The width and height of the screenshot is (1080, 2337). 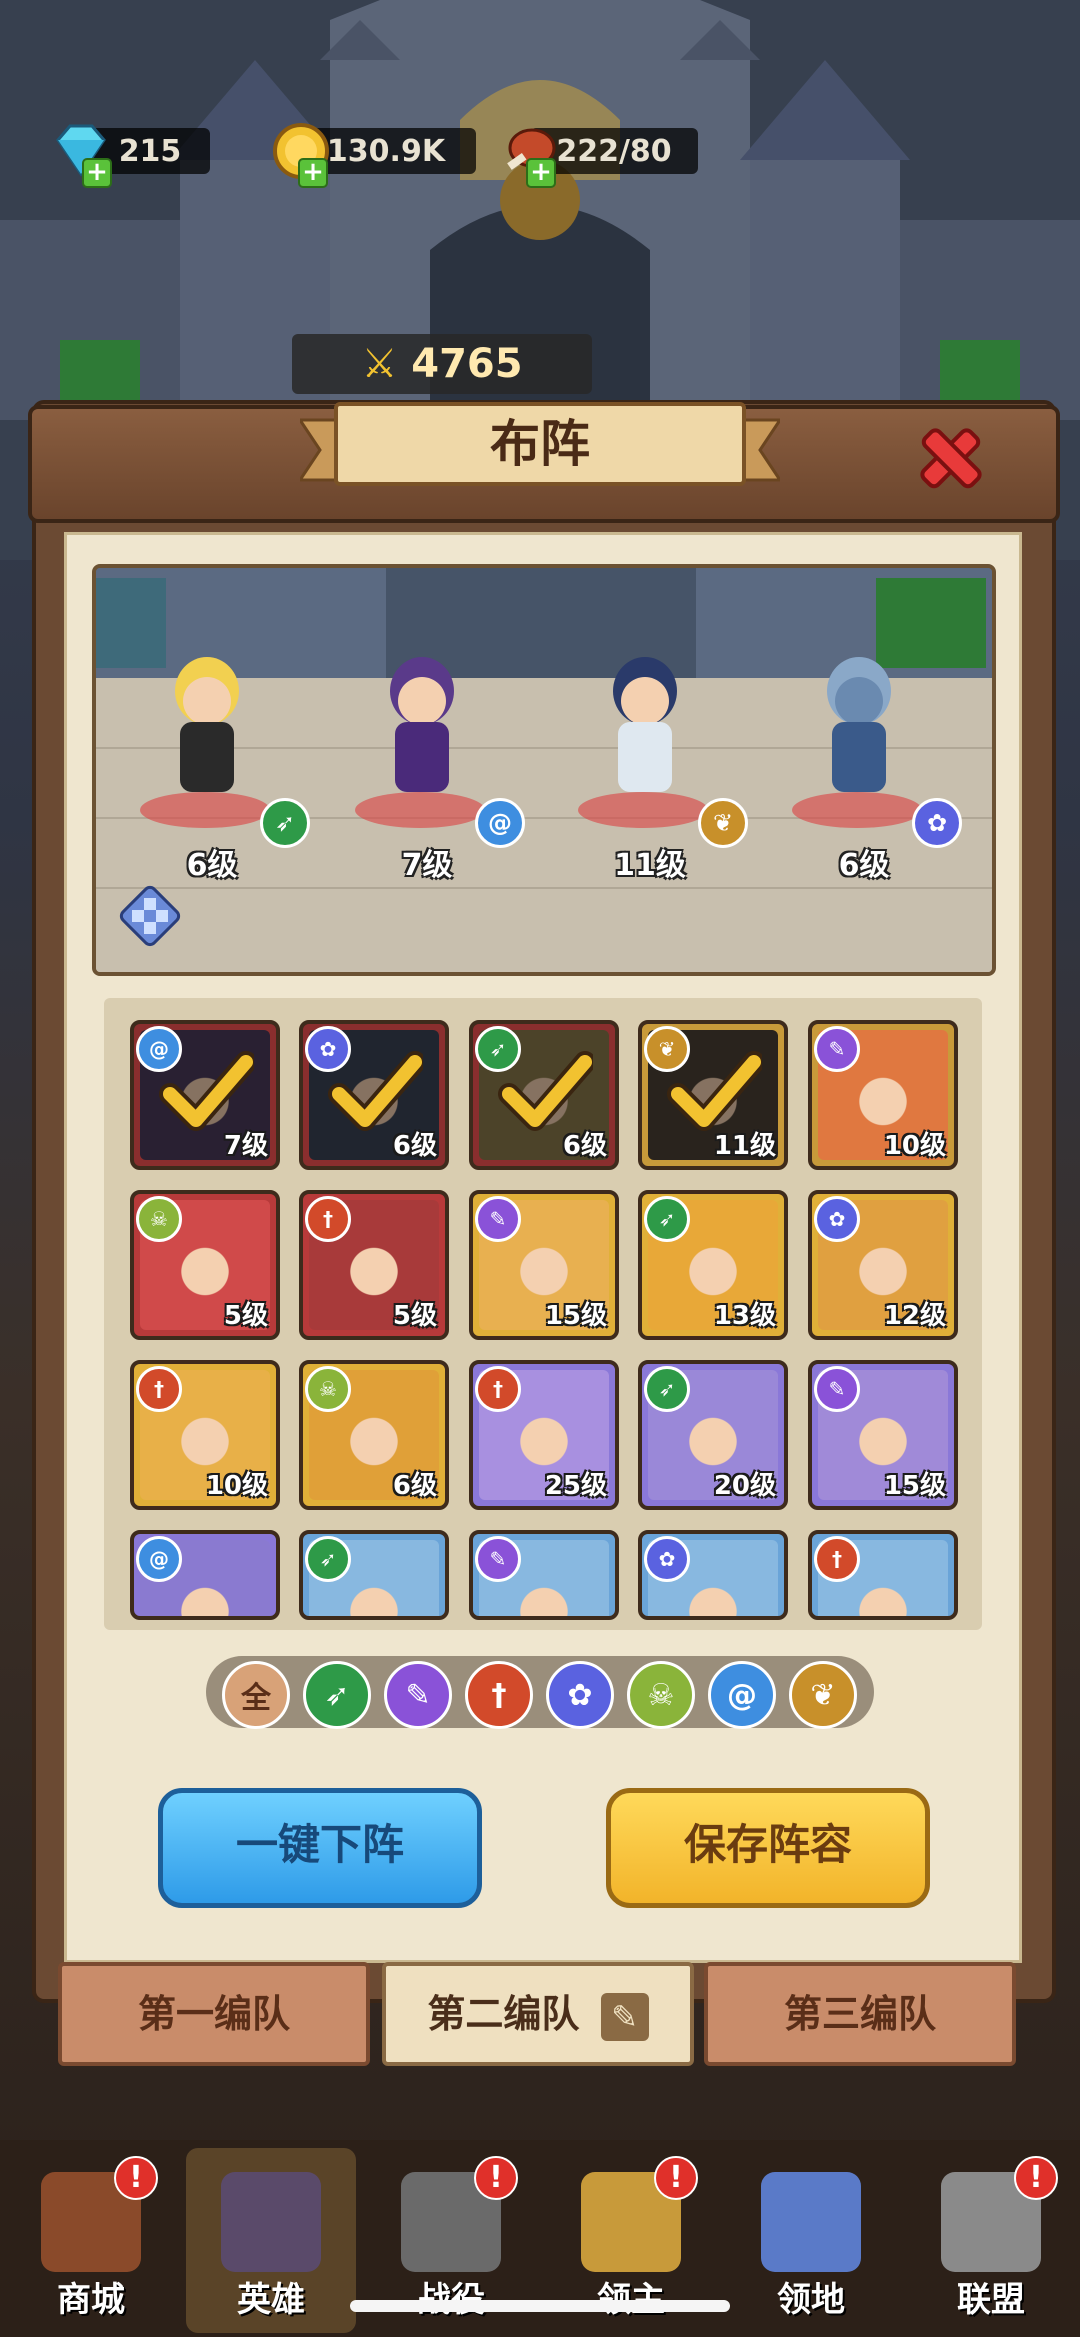 I want to click on filter-bow: ➶, so click(x=337, y=1695).